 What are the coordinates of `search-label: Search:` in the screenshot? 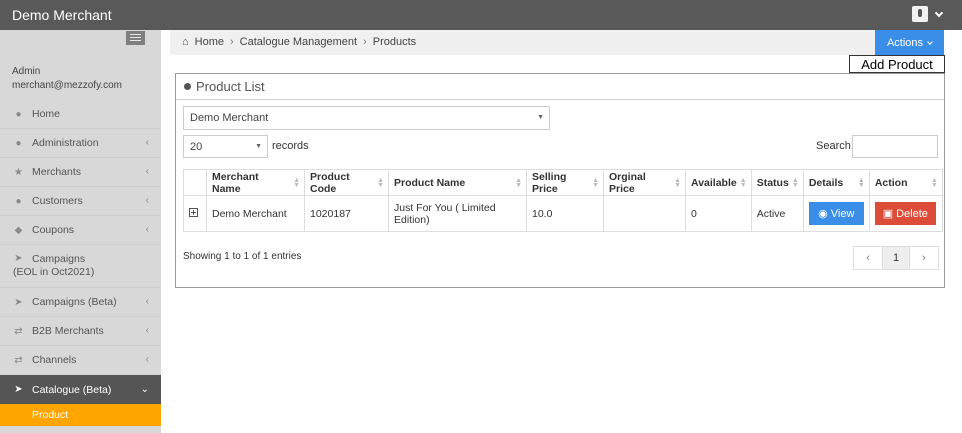 It's located at (835, 146).